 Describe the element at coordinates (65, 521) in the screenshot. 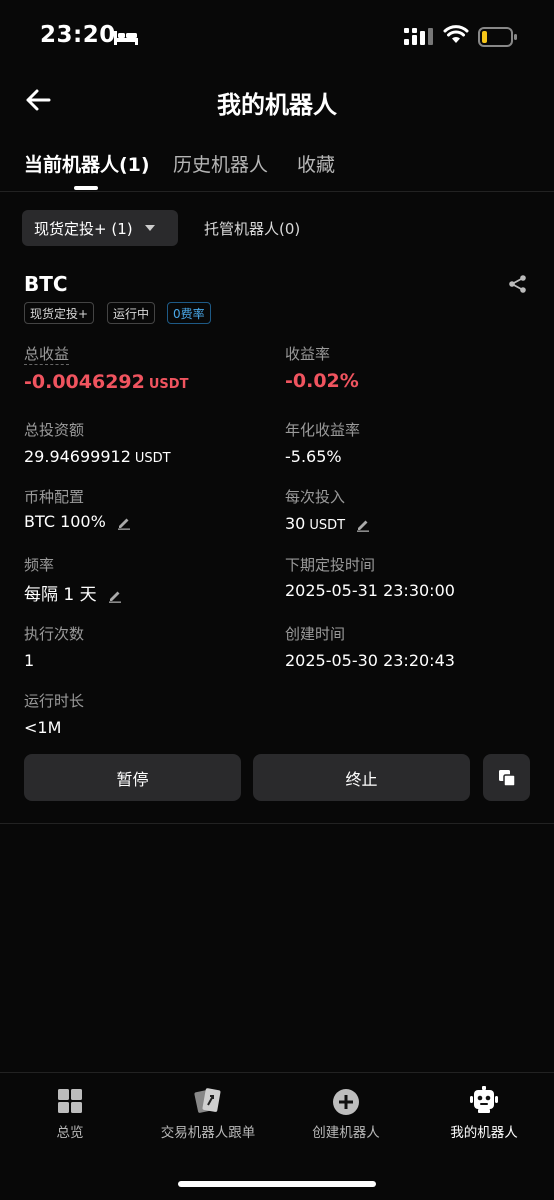

I see `allocation-value: BTC 100%` at that location.